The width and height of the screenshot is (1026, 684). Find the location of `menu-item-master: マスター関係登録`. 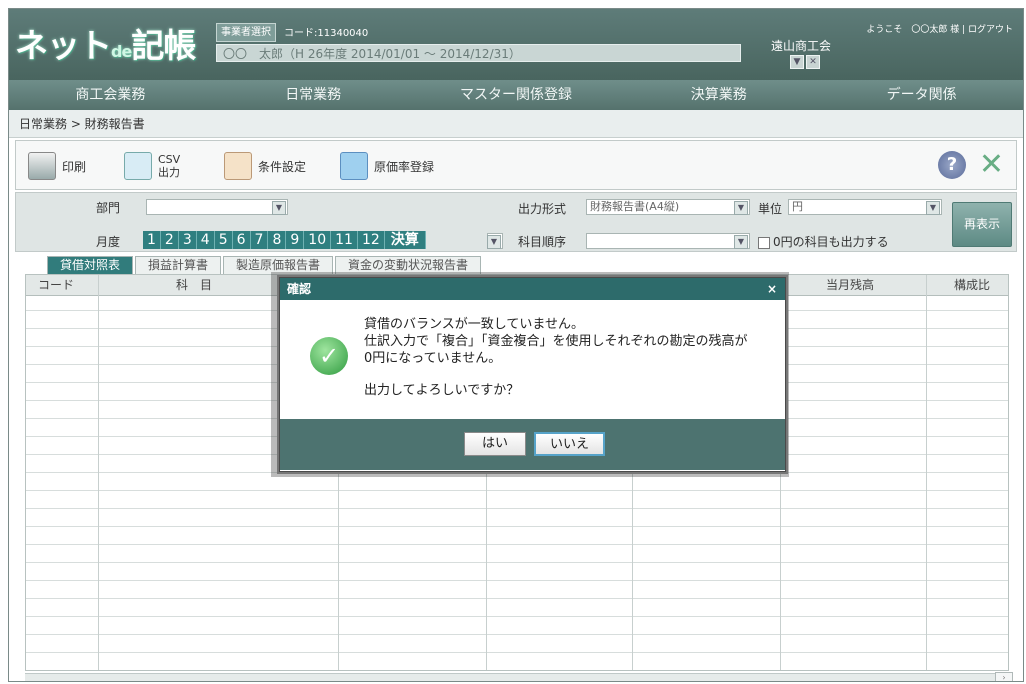

menu-item-master: マスター関係登録 is located at coordinates (516, 95).